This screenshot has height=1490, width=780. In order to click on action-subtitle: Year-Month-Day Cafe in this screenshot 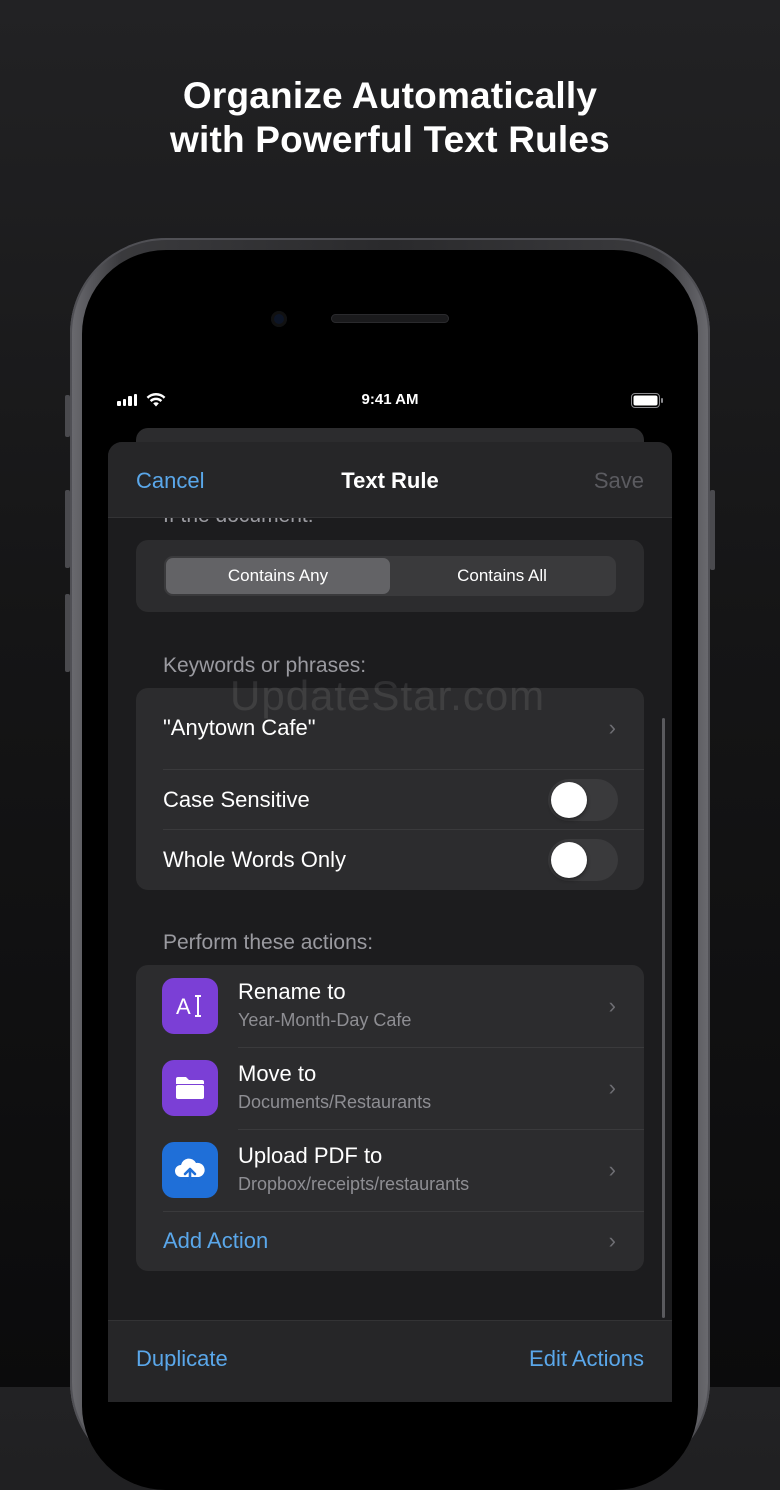, I will do `click(325, 1020)`.